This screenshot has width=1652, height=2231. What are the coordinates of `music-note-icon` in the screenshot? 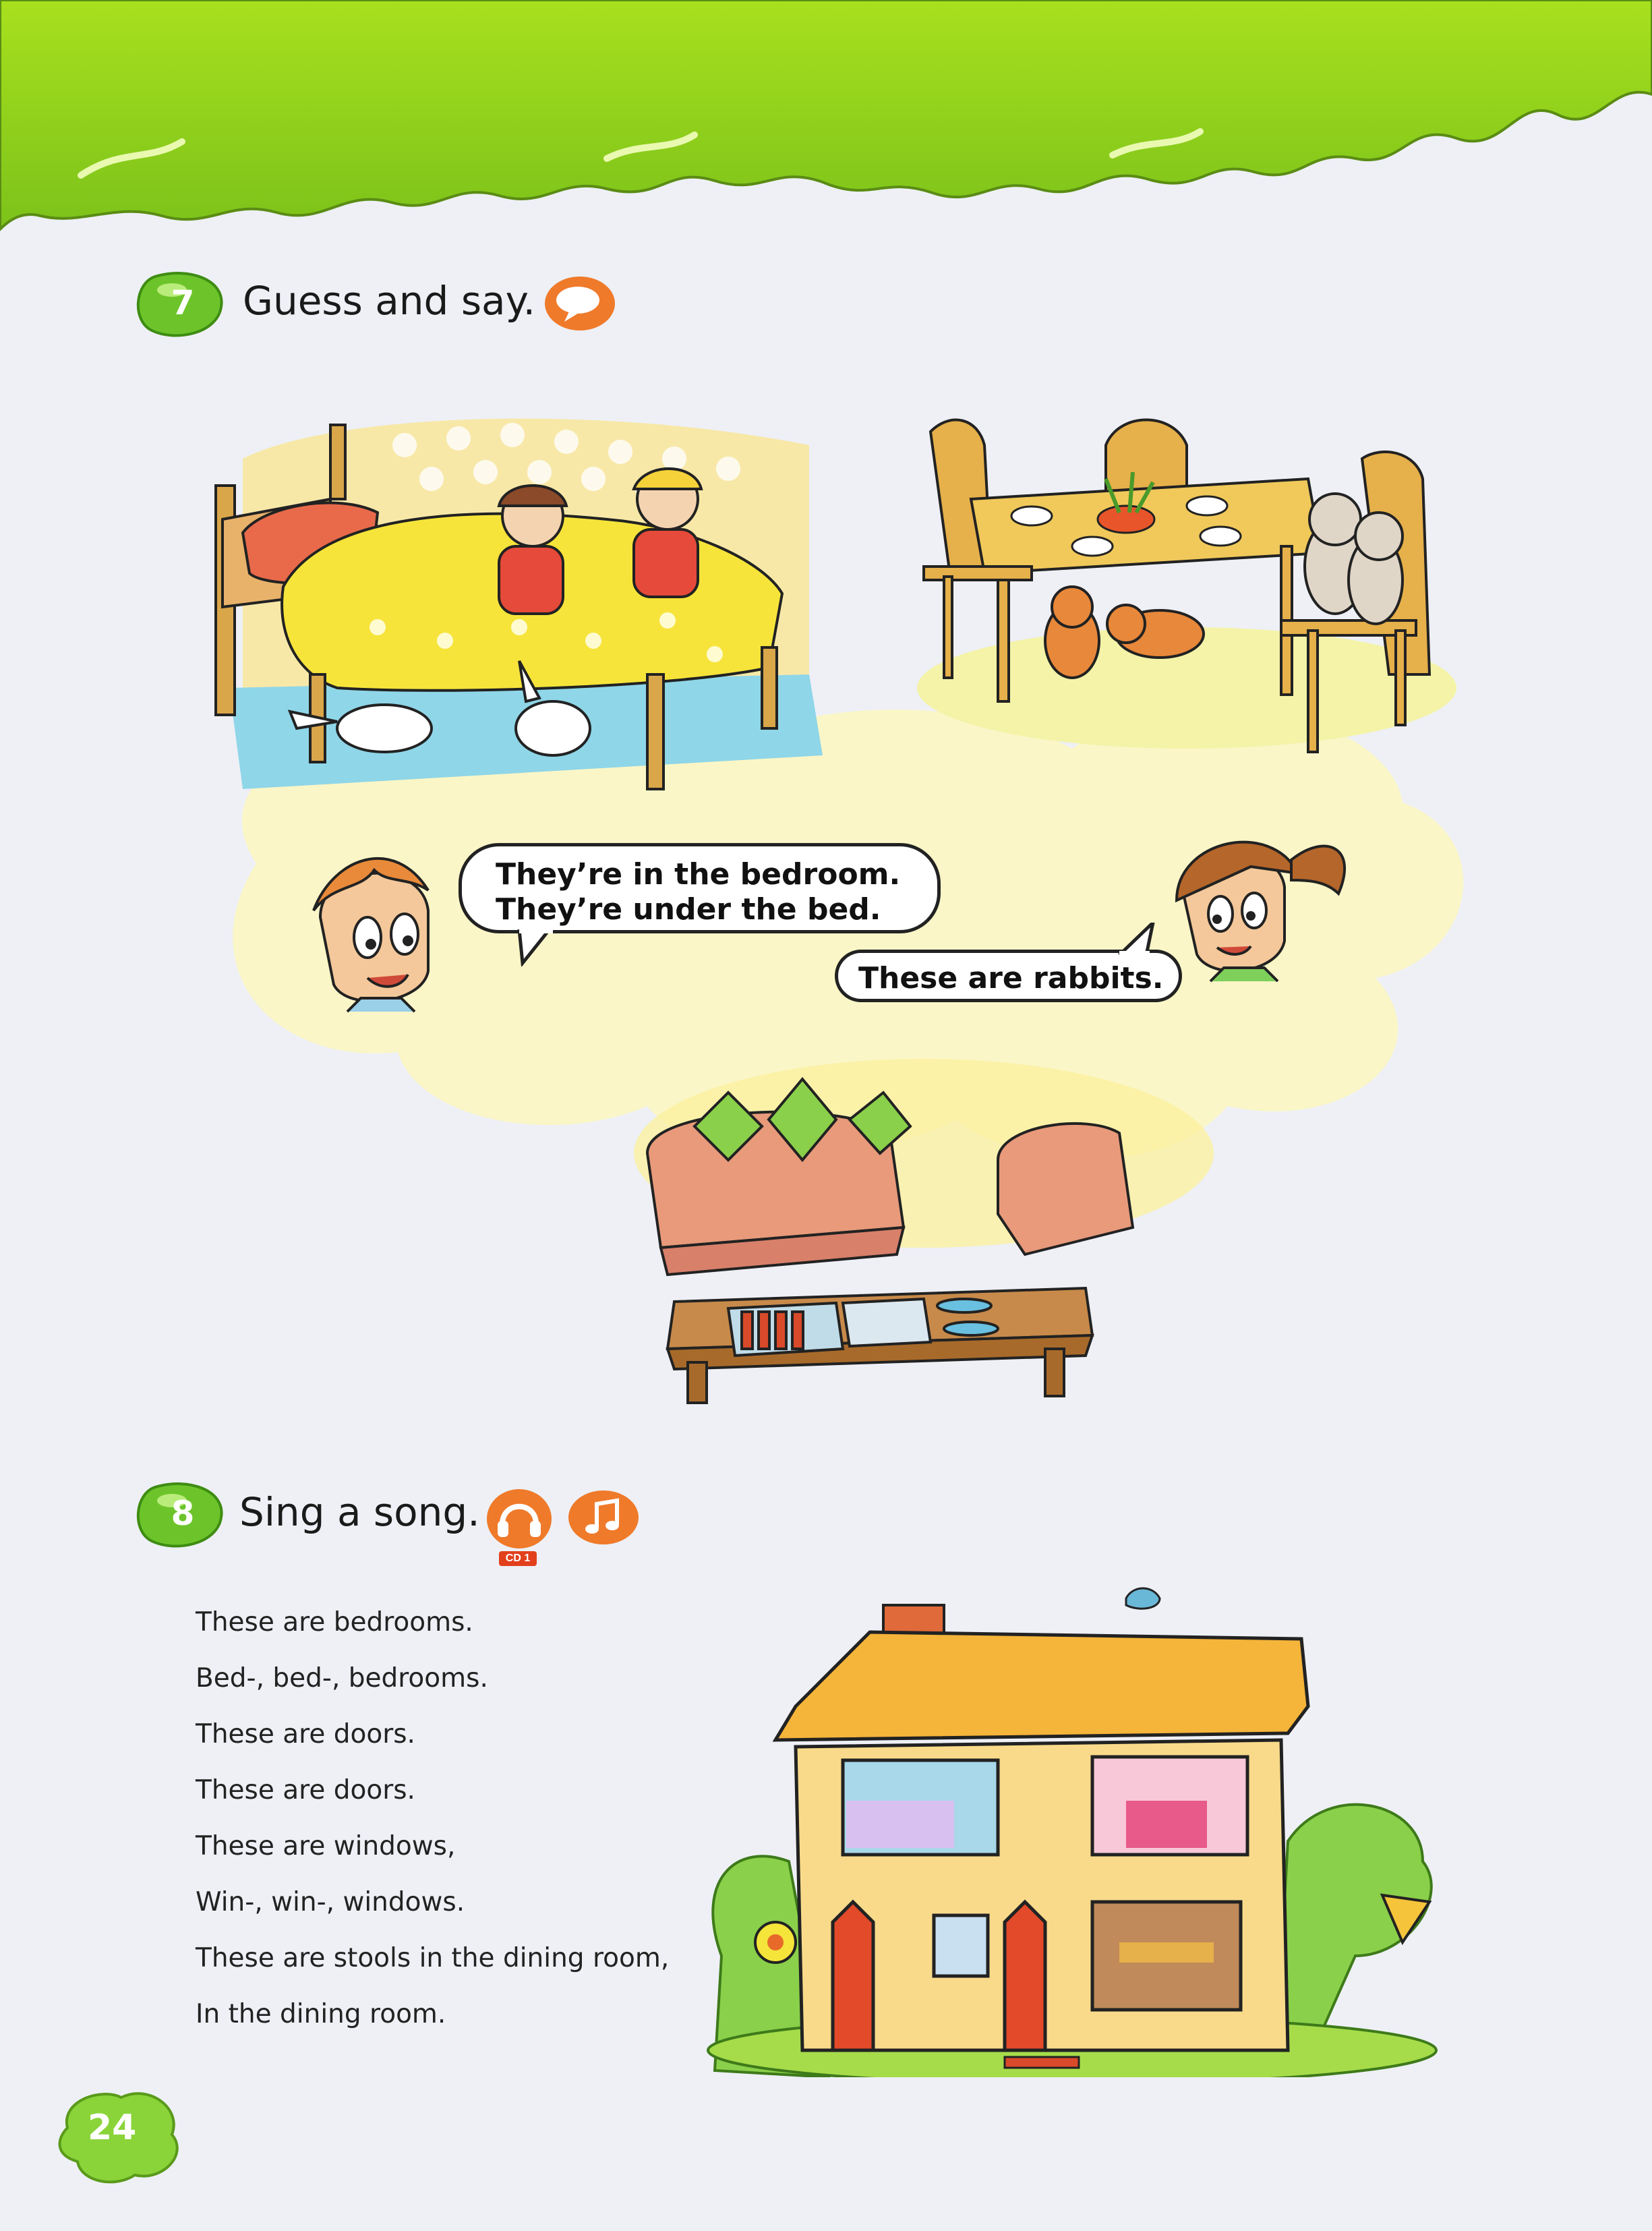 It's located at (603, 1517).